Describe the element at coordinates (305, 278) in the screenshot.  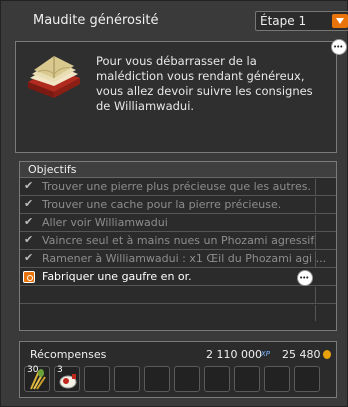
I see `objective-more-button` at that location.